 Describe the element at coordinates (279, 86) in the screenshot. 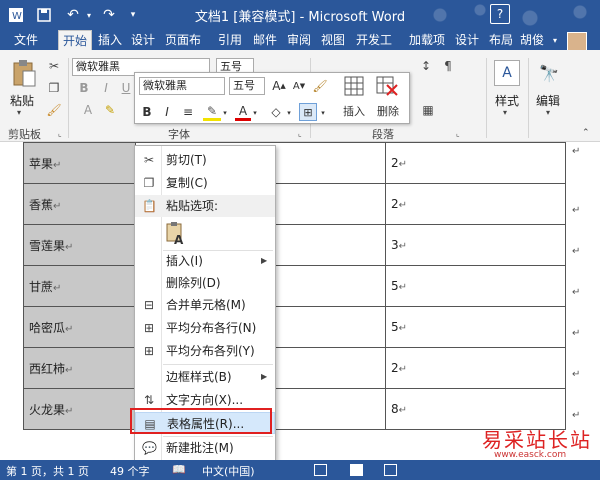

I see `grow-font-icon: A ▲` at that location.